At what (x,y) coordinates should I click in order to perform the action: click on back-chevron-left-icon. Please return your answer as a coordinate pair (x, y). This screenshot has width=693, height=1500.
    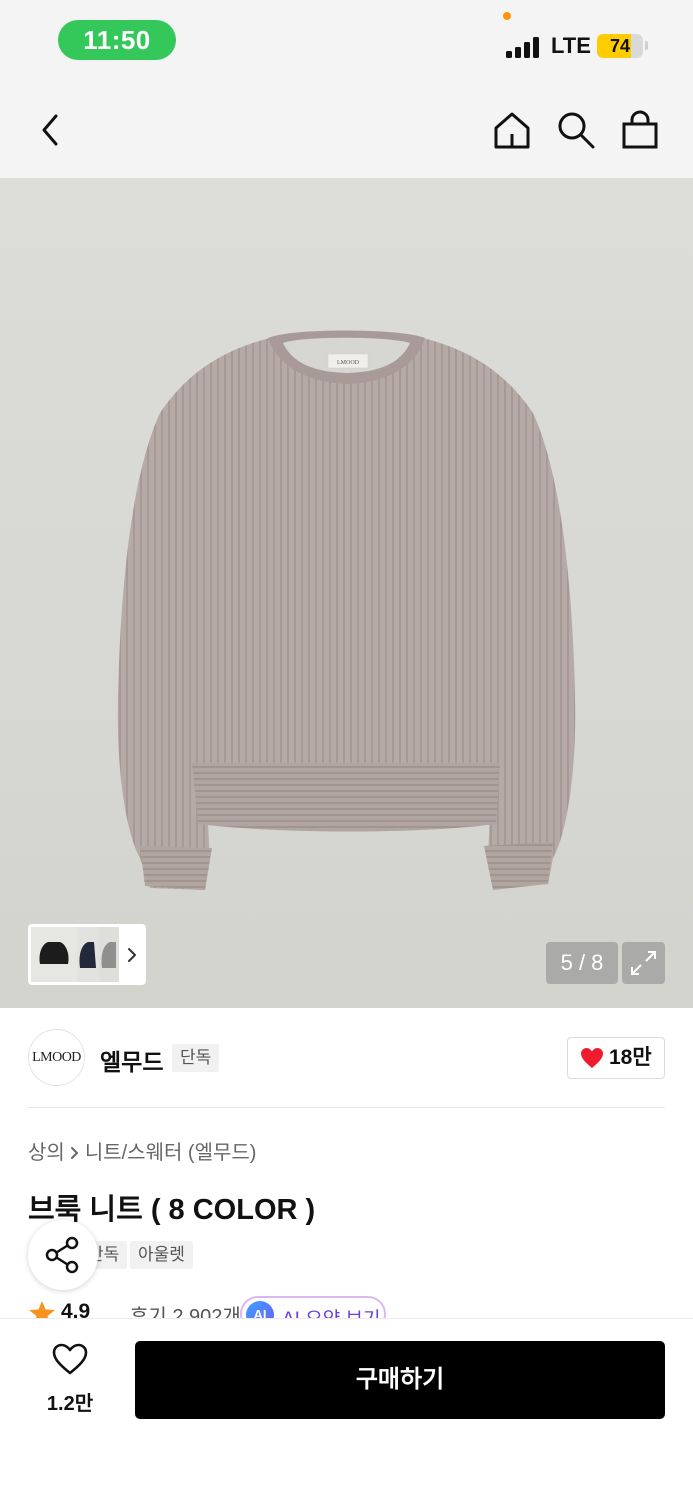
    Looking at the image, I should click on (51, 130).